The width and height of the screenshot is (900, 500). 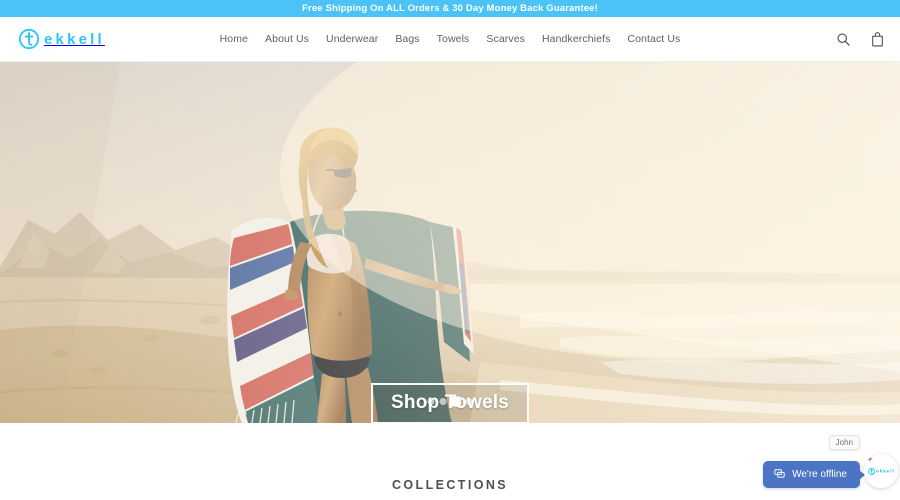 What do you see at coordinates (779, 475) in the screenshot?
I see `chat-bubble-icon` at bounding box center [779, 475].